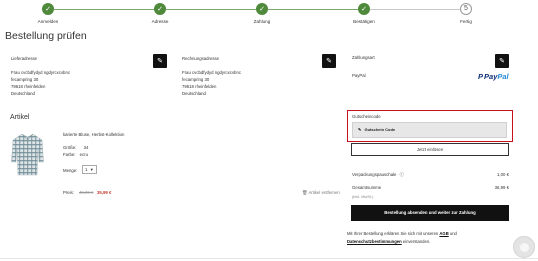 The image size is (538, 261). What do you see at coordinates (75, 154) in the screenshot?
I see `product-color: Farbe: ecru` at bounding box center [75, 154].